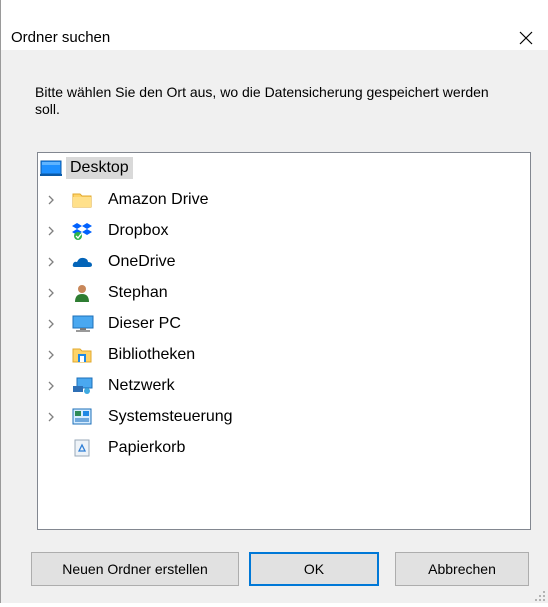  Describe the element at coordinates (82, 231) in the screenshot. I see `dropbox-icon` at that location.